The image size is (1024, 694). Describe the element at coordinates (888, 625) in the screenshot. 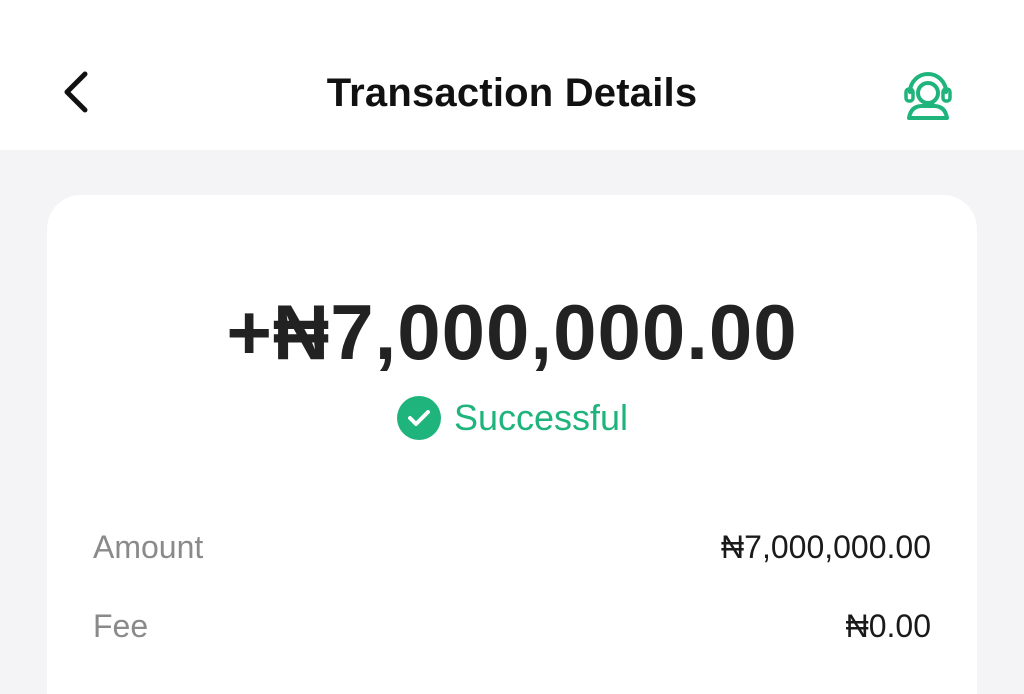

I see `detail-value: ₦0.00` at that location.